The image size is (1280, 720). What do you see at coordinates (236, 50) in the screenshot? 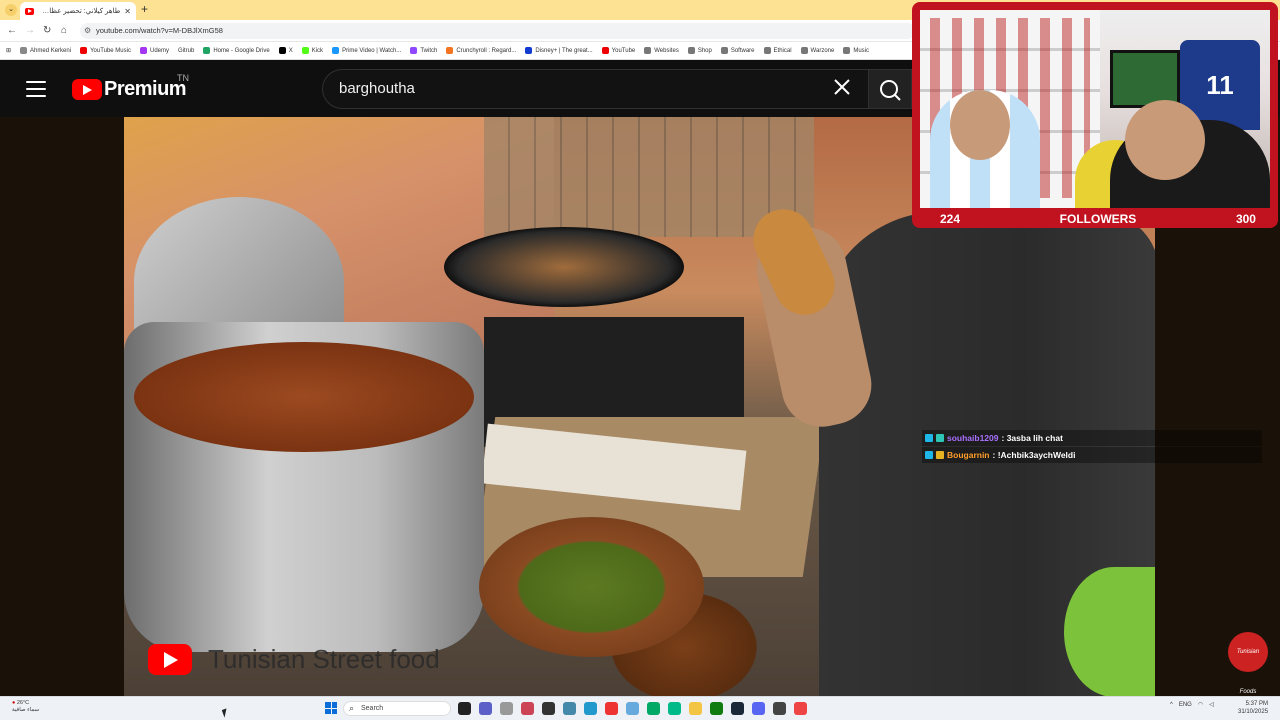
I see `bookmark-item: Home - Google Drive` at bounding box center [236, 50].